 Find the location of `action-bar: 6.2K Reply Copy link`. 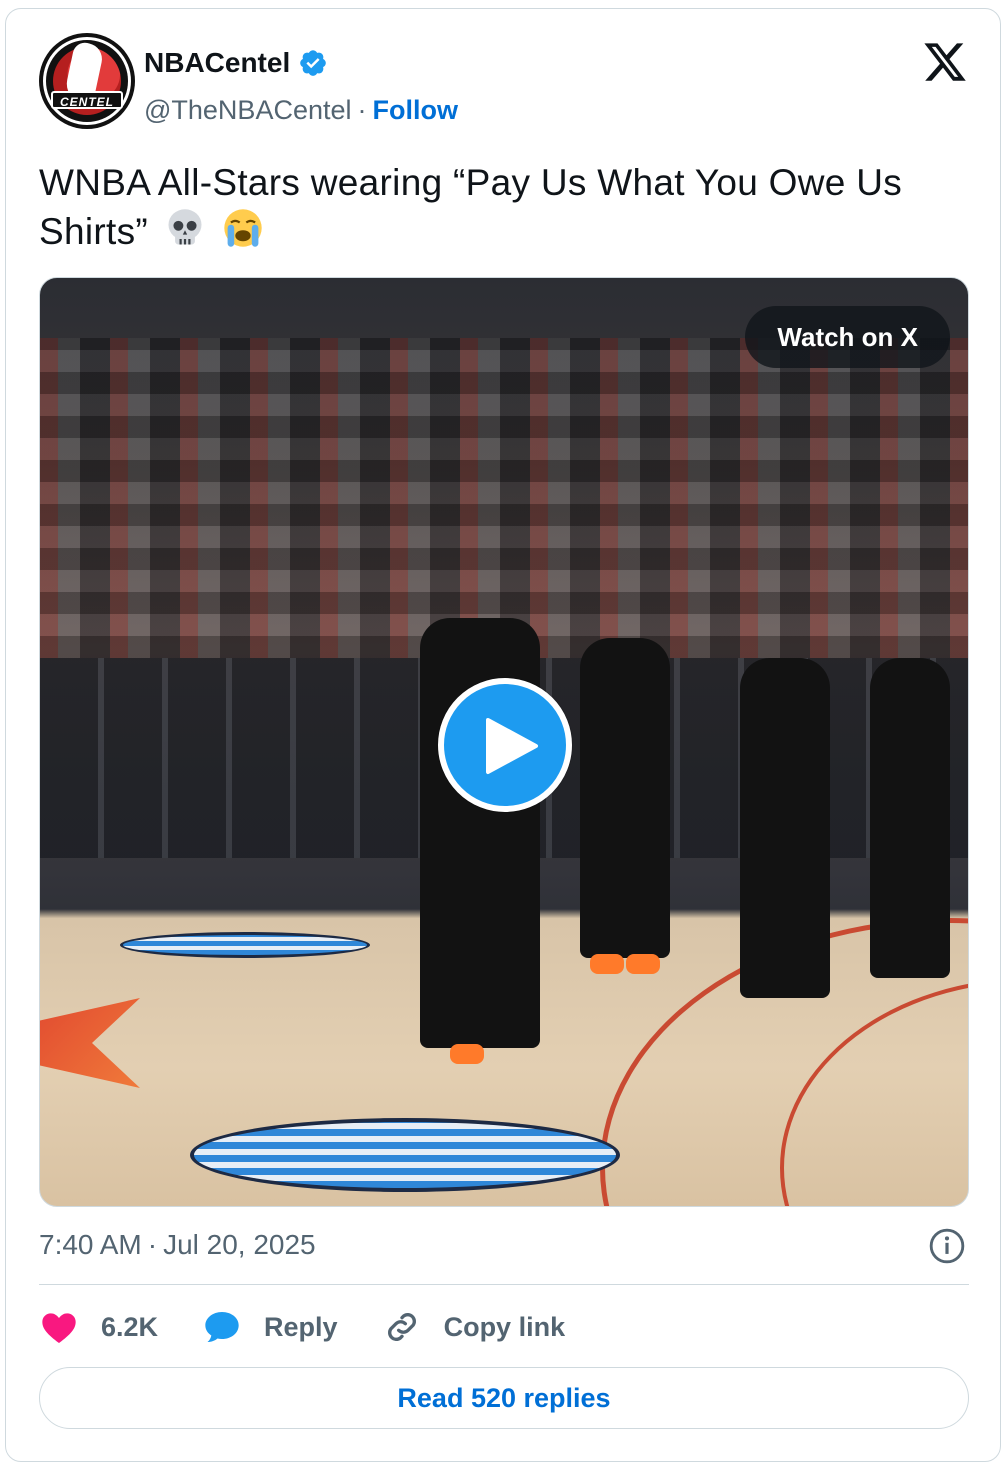

action-bar: 6.2K Reply Copy link is located at coordinates (324, 1327).